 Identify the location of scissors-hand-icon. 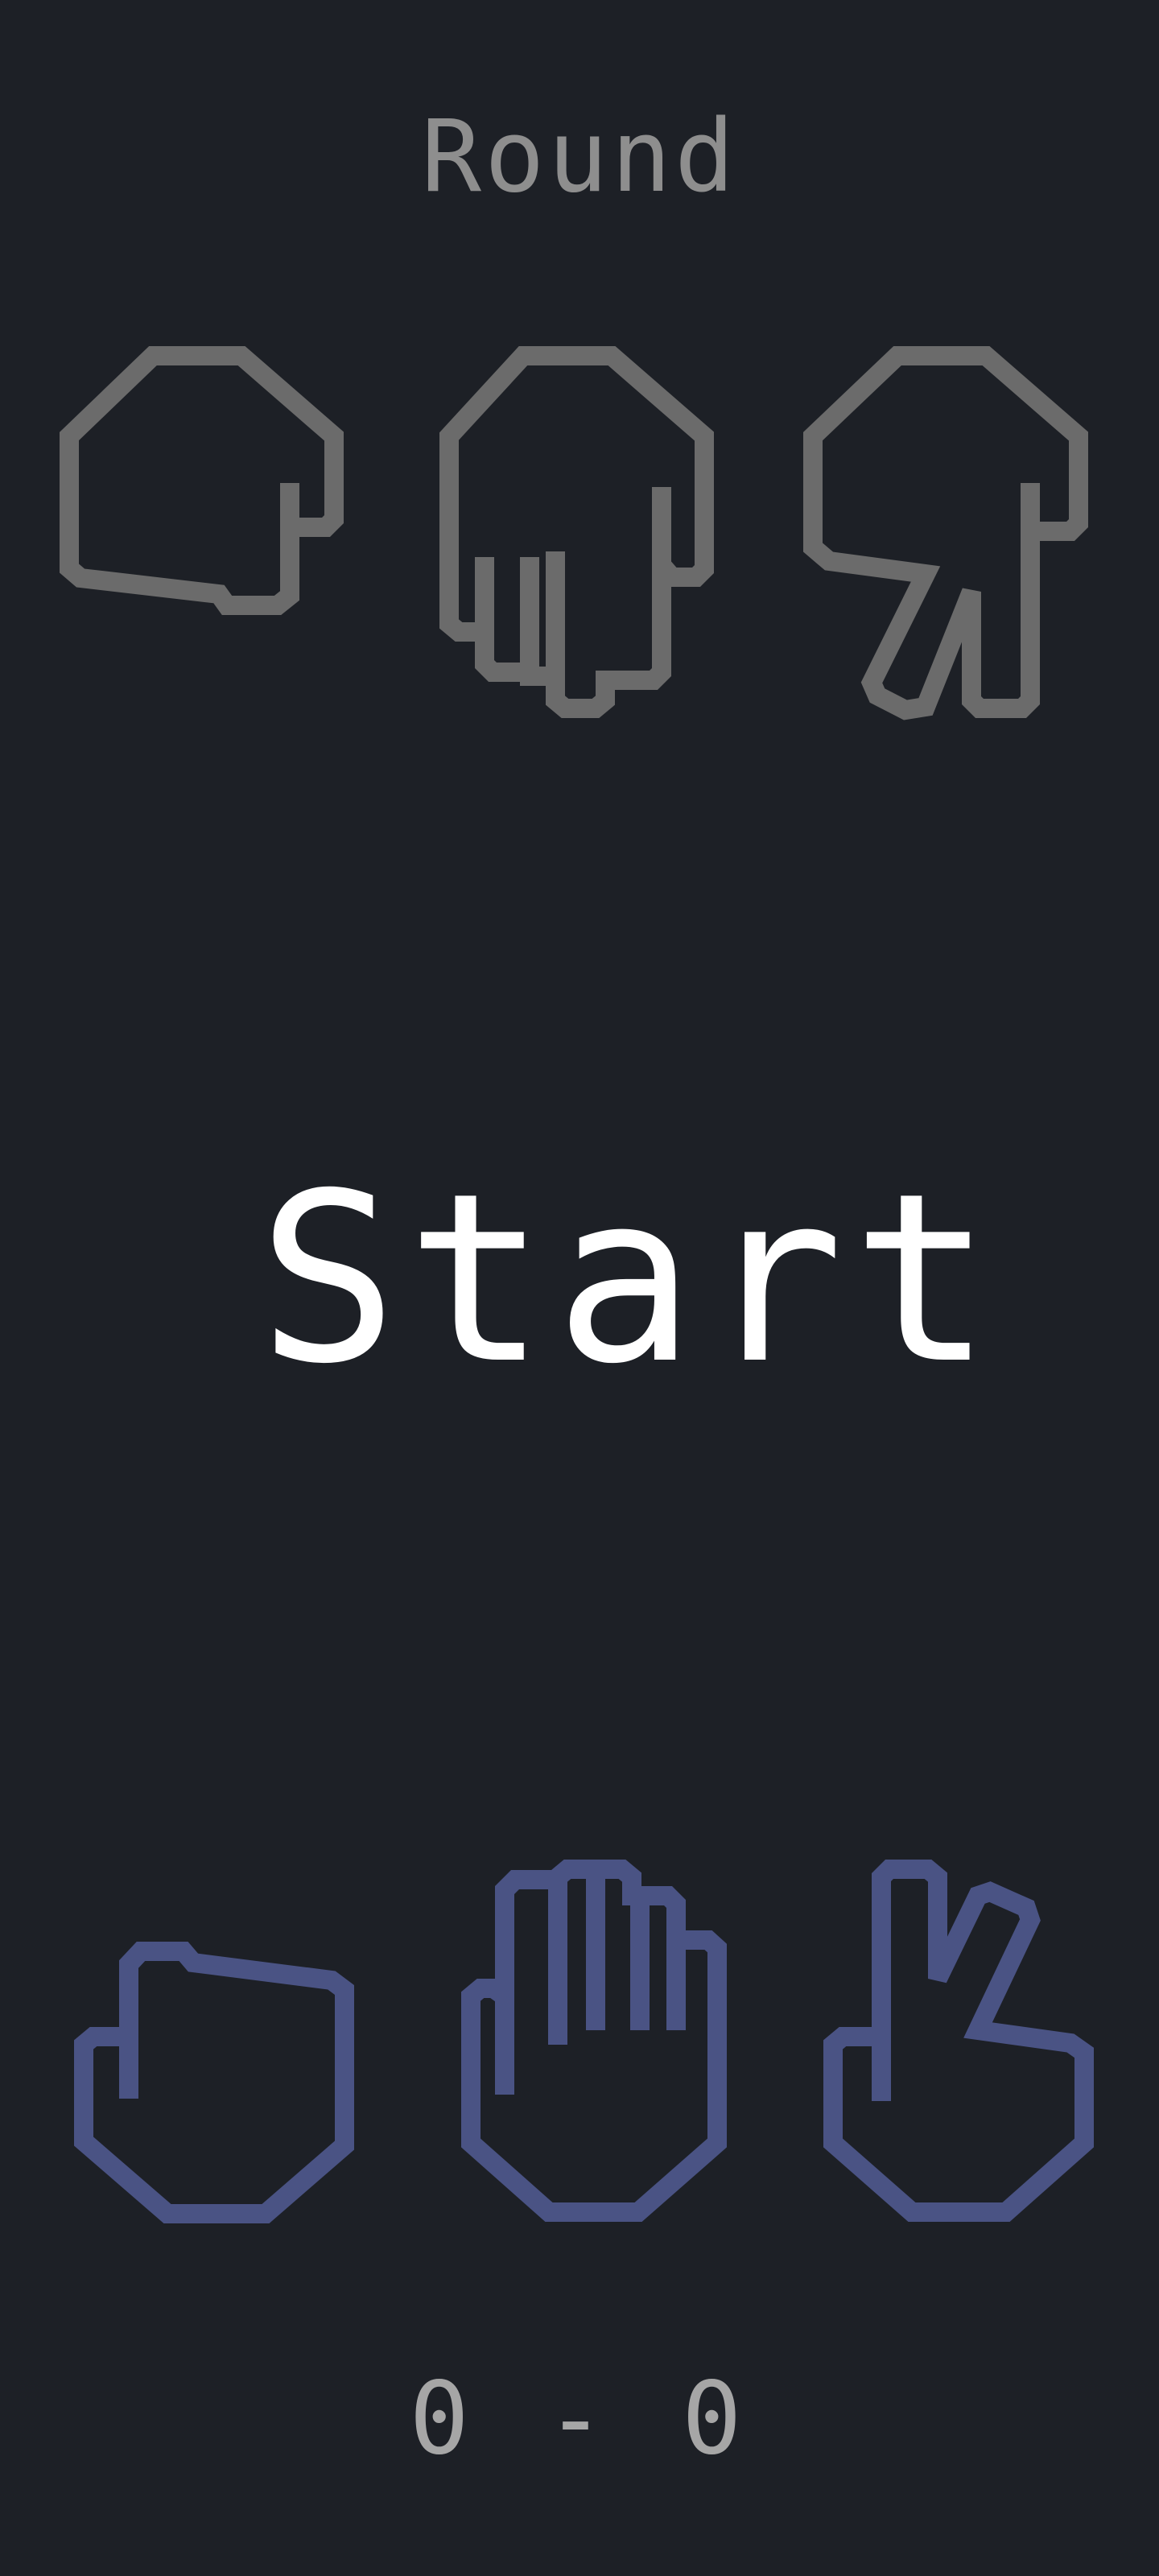
(959, 2041).